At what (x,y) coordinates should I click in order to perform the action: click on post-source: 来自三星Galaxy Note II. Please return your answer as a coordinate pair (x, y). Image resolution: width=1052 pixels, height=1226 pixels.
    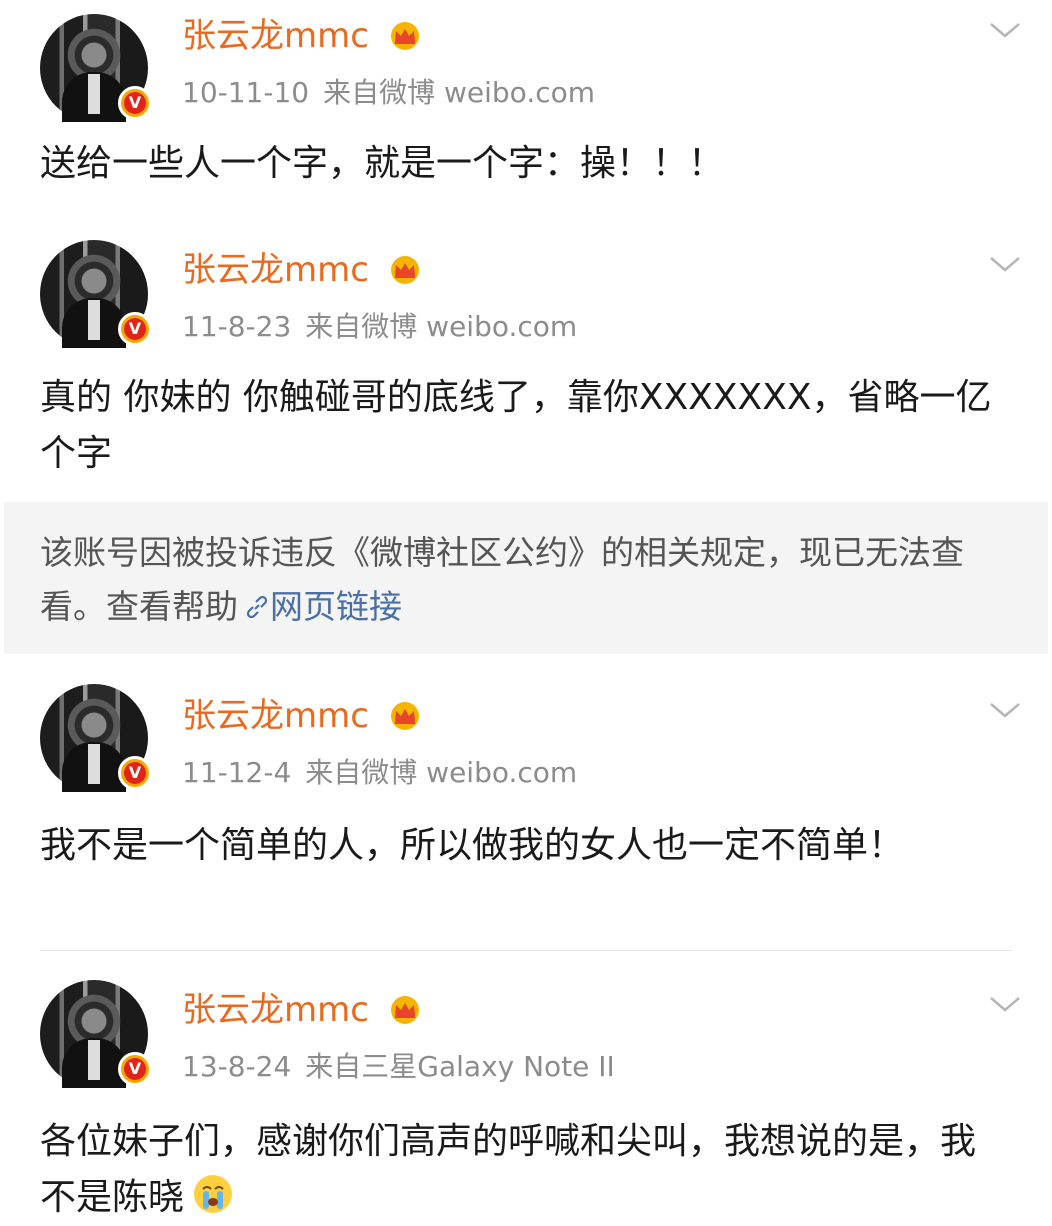
    Looking at the image, I should click on (460, 1066).